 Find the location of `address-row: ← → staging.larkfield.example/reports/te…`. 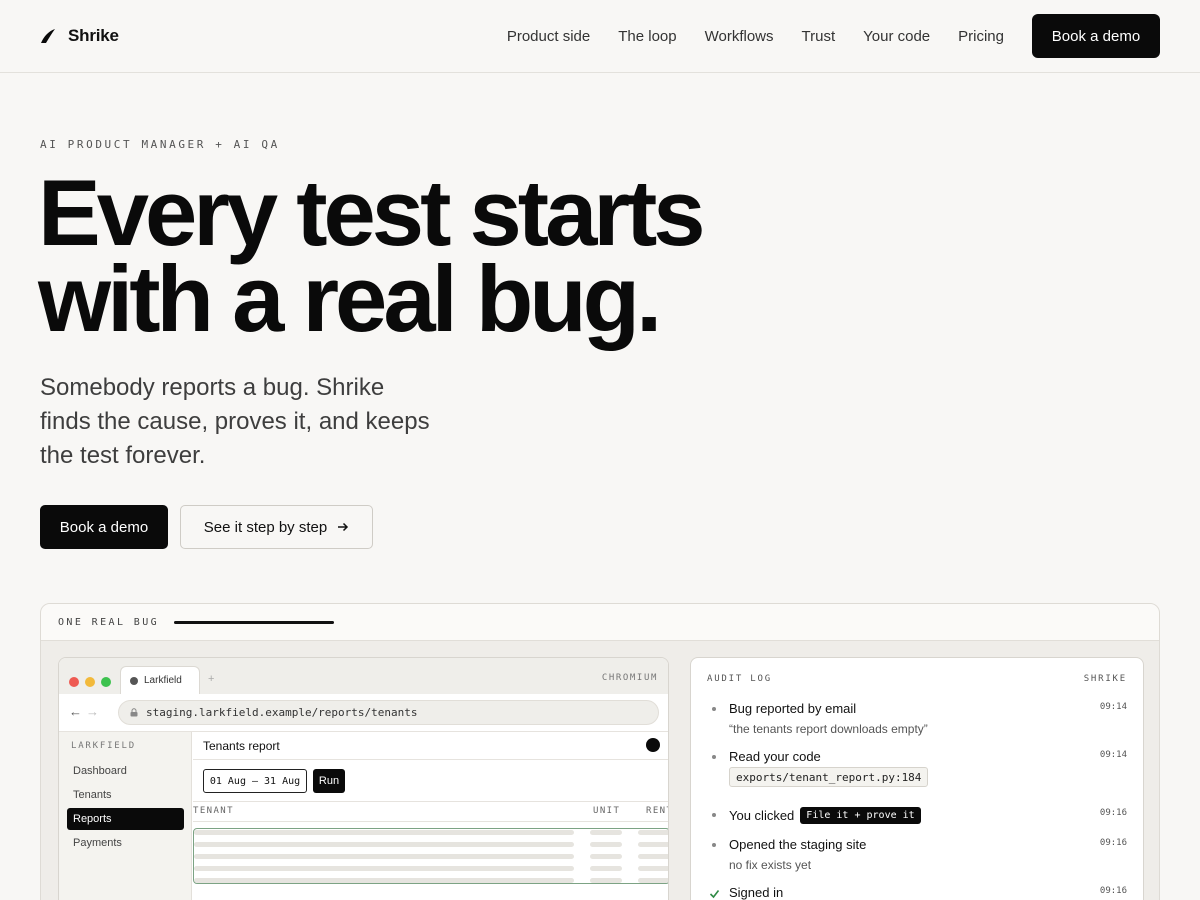

address-row: ← → staging.larkfield.example/reports/te… is located at coordinates (363, 713).